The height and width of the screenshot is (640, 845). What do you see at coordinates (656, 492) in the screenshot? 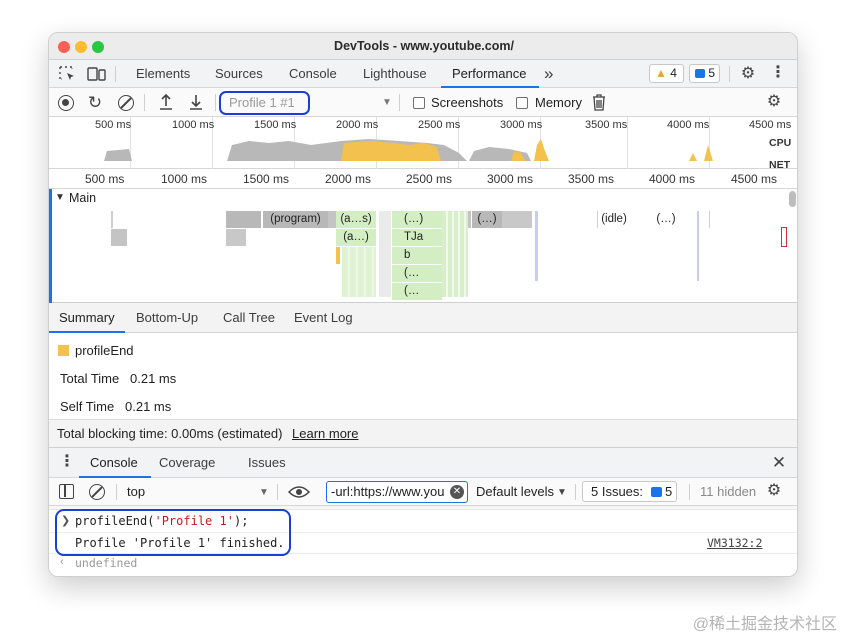
I see `issues-message-icon` at bounding box center [656, 492].